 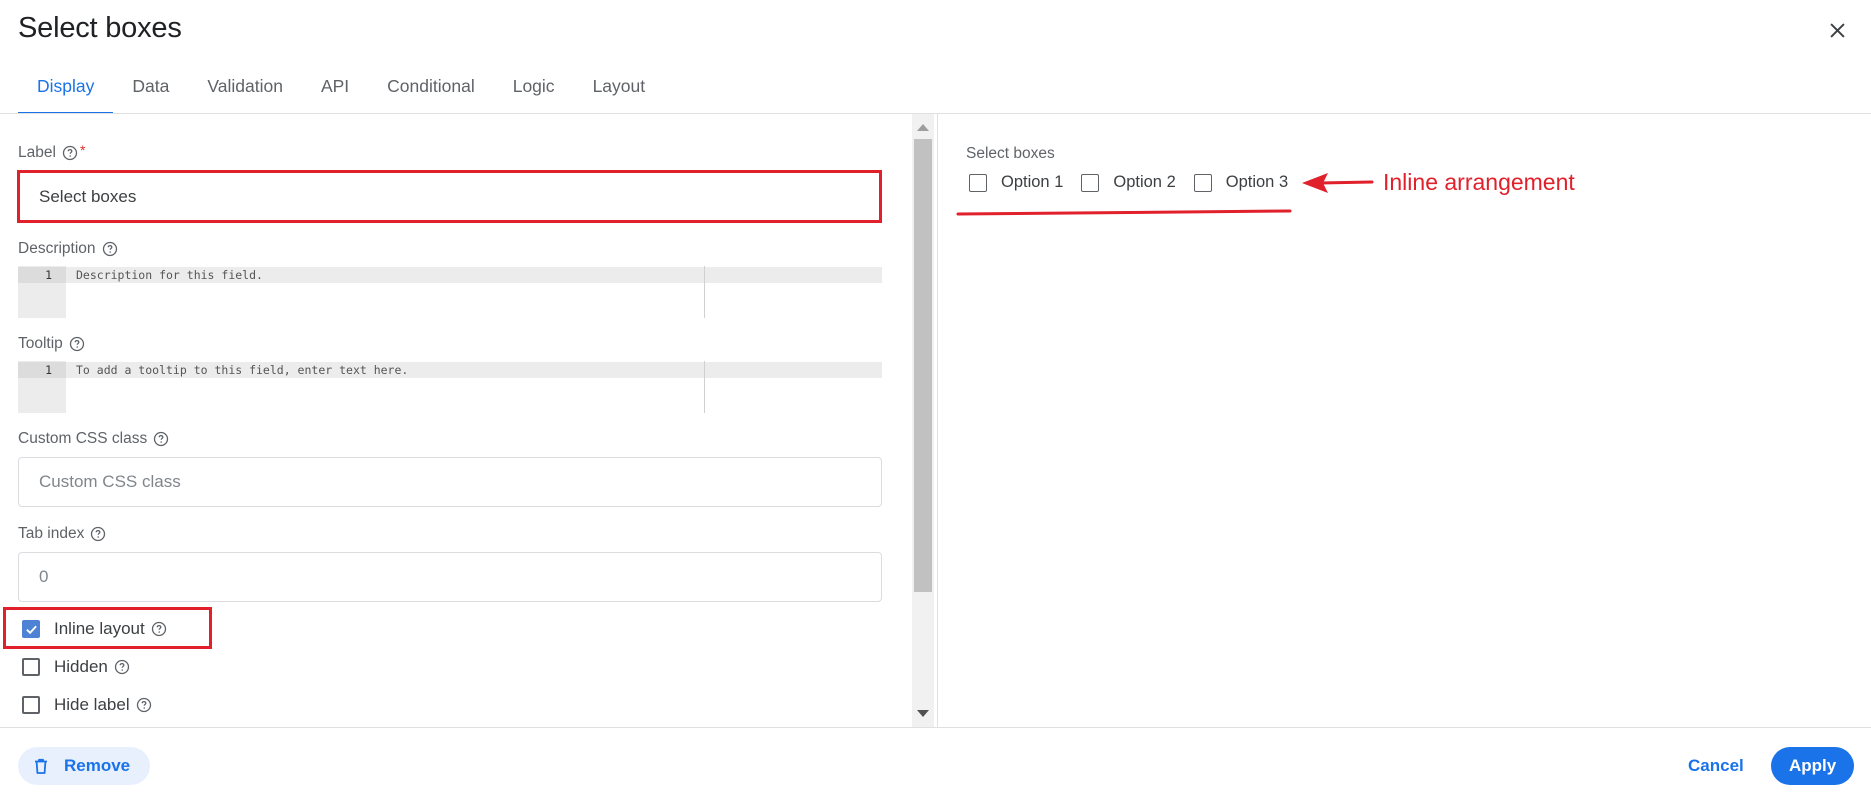 I want to click on dialog-title: Select boxes, so click(x=100, y=28).